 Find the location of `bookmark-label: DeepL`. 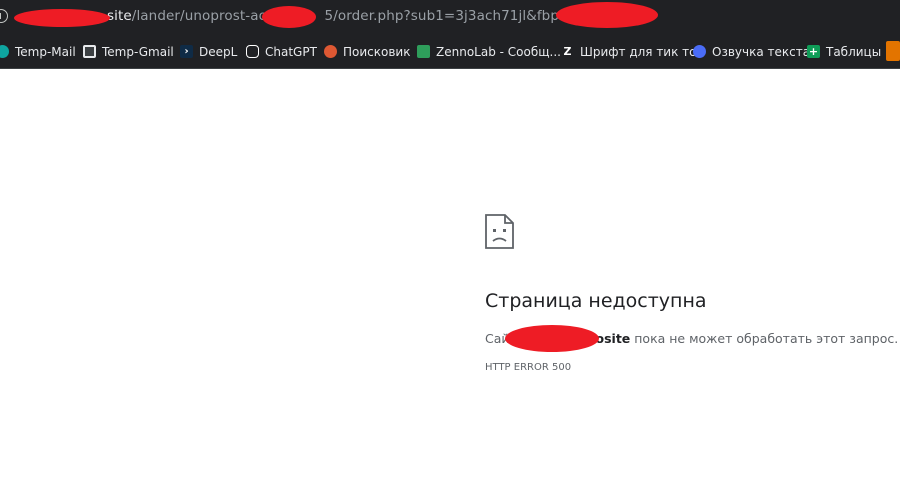

bookmark-label: DeepL is located at coordinates (218, 51).